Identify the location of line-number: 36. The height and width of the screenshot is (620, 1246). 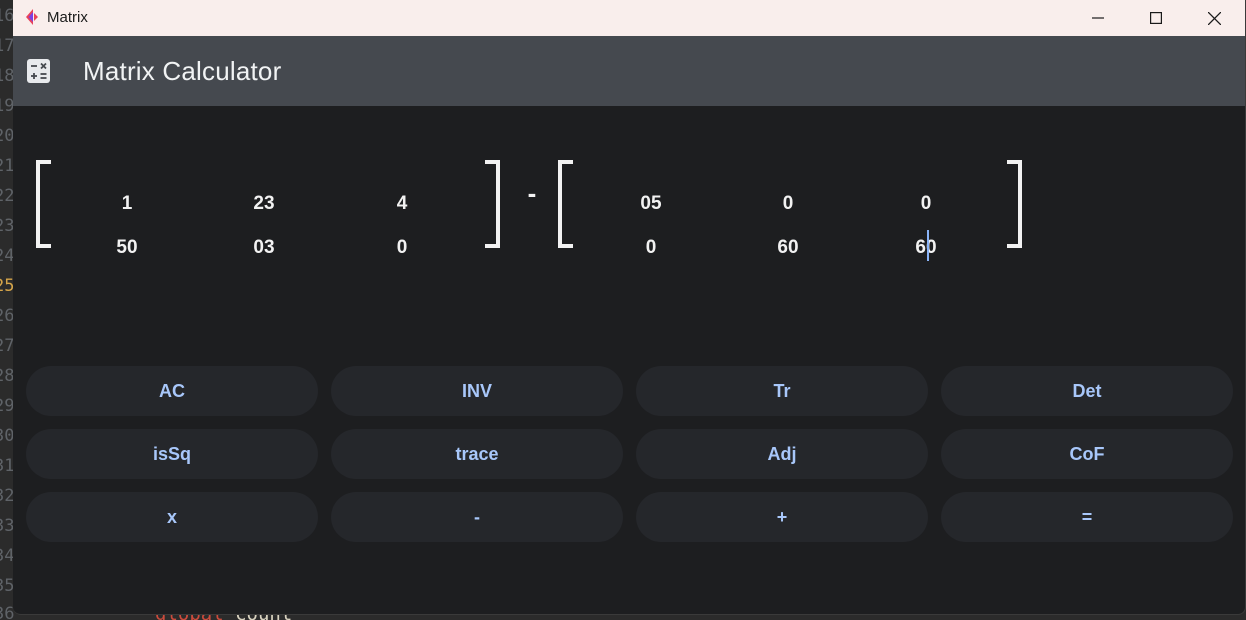
(7, 612).